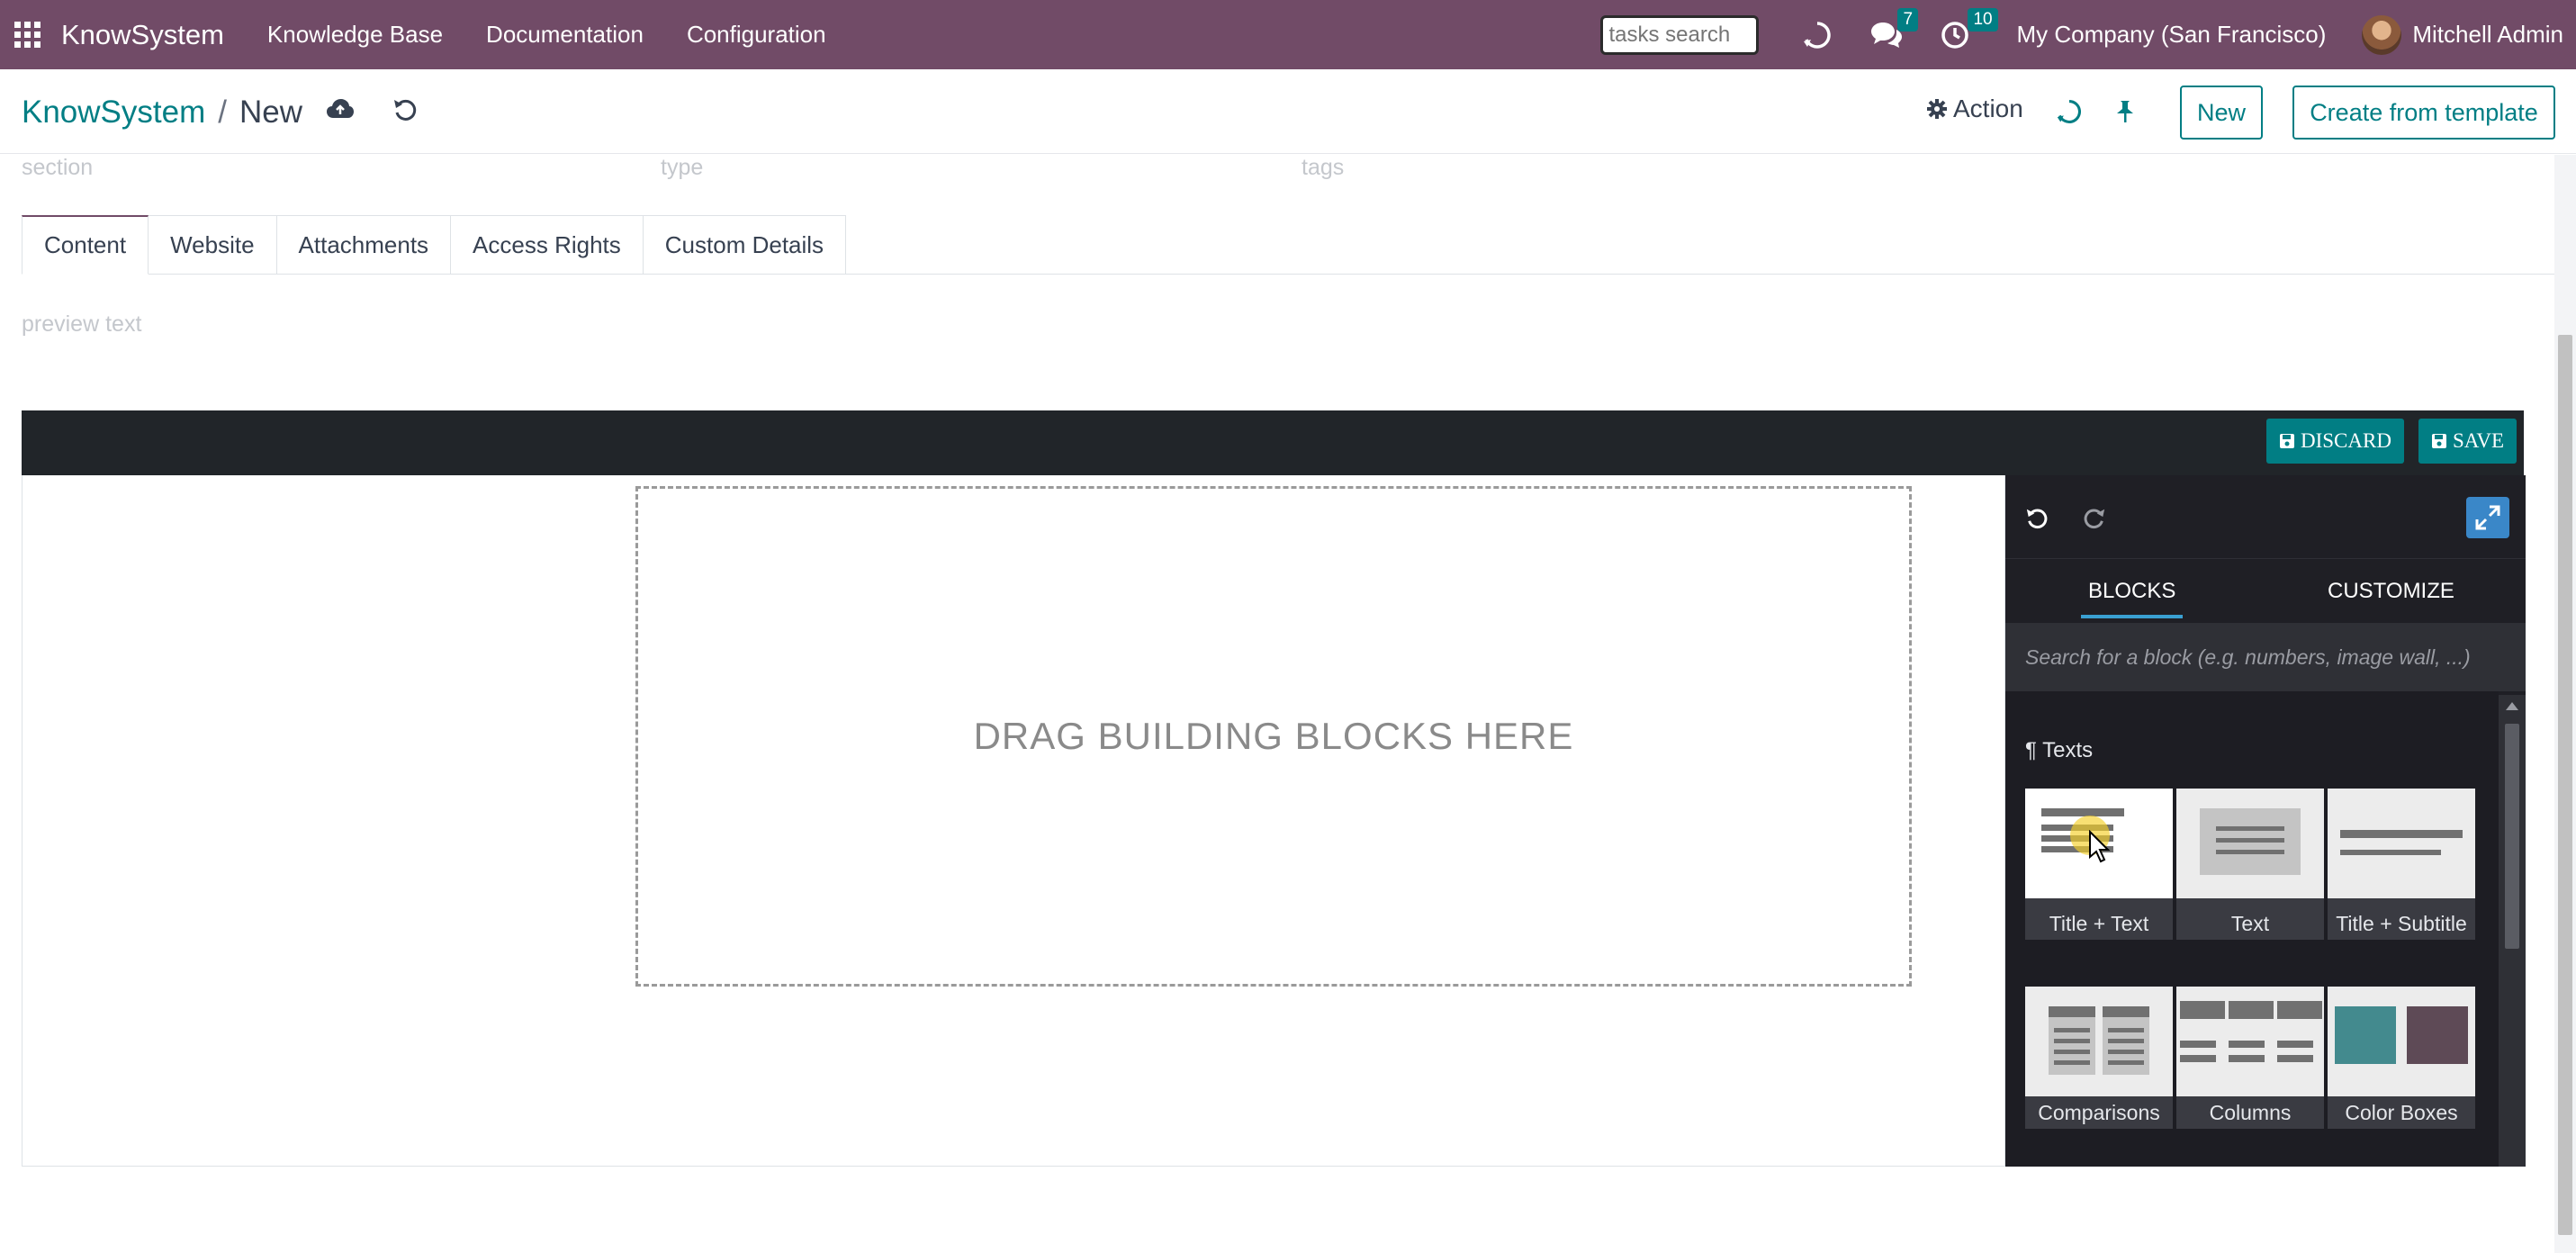 Image resolution: width=2576 pixels, height=1253 pixels. Describe the element at coordinates (2069, 112) in the screenshot. I see `refresh-icon` at that location.